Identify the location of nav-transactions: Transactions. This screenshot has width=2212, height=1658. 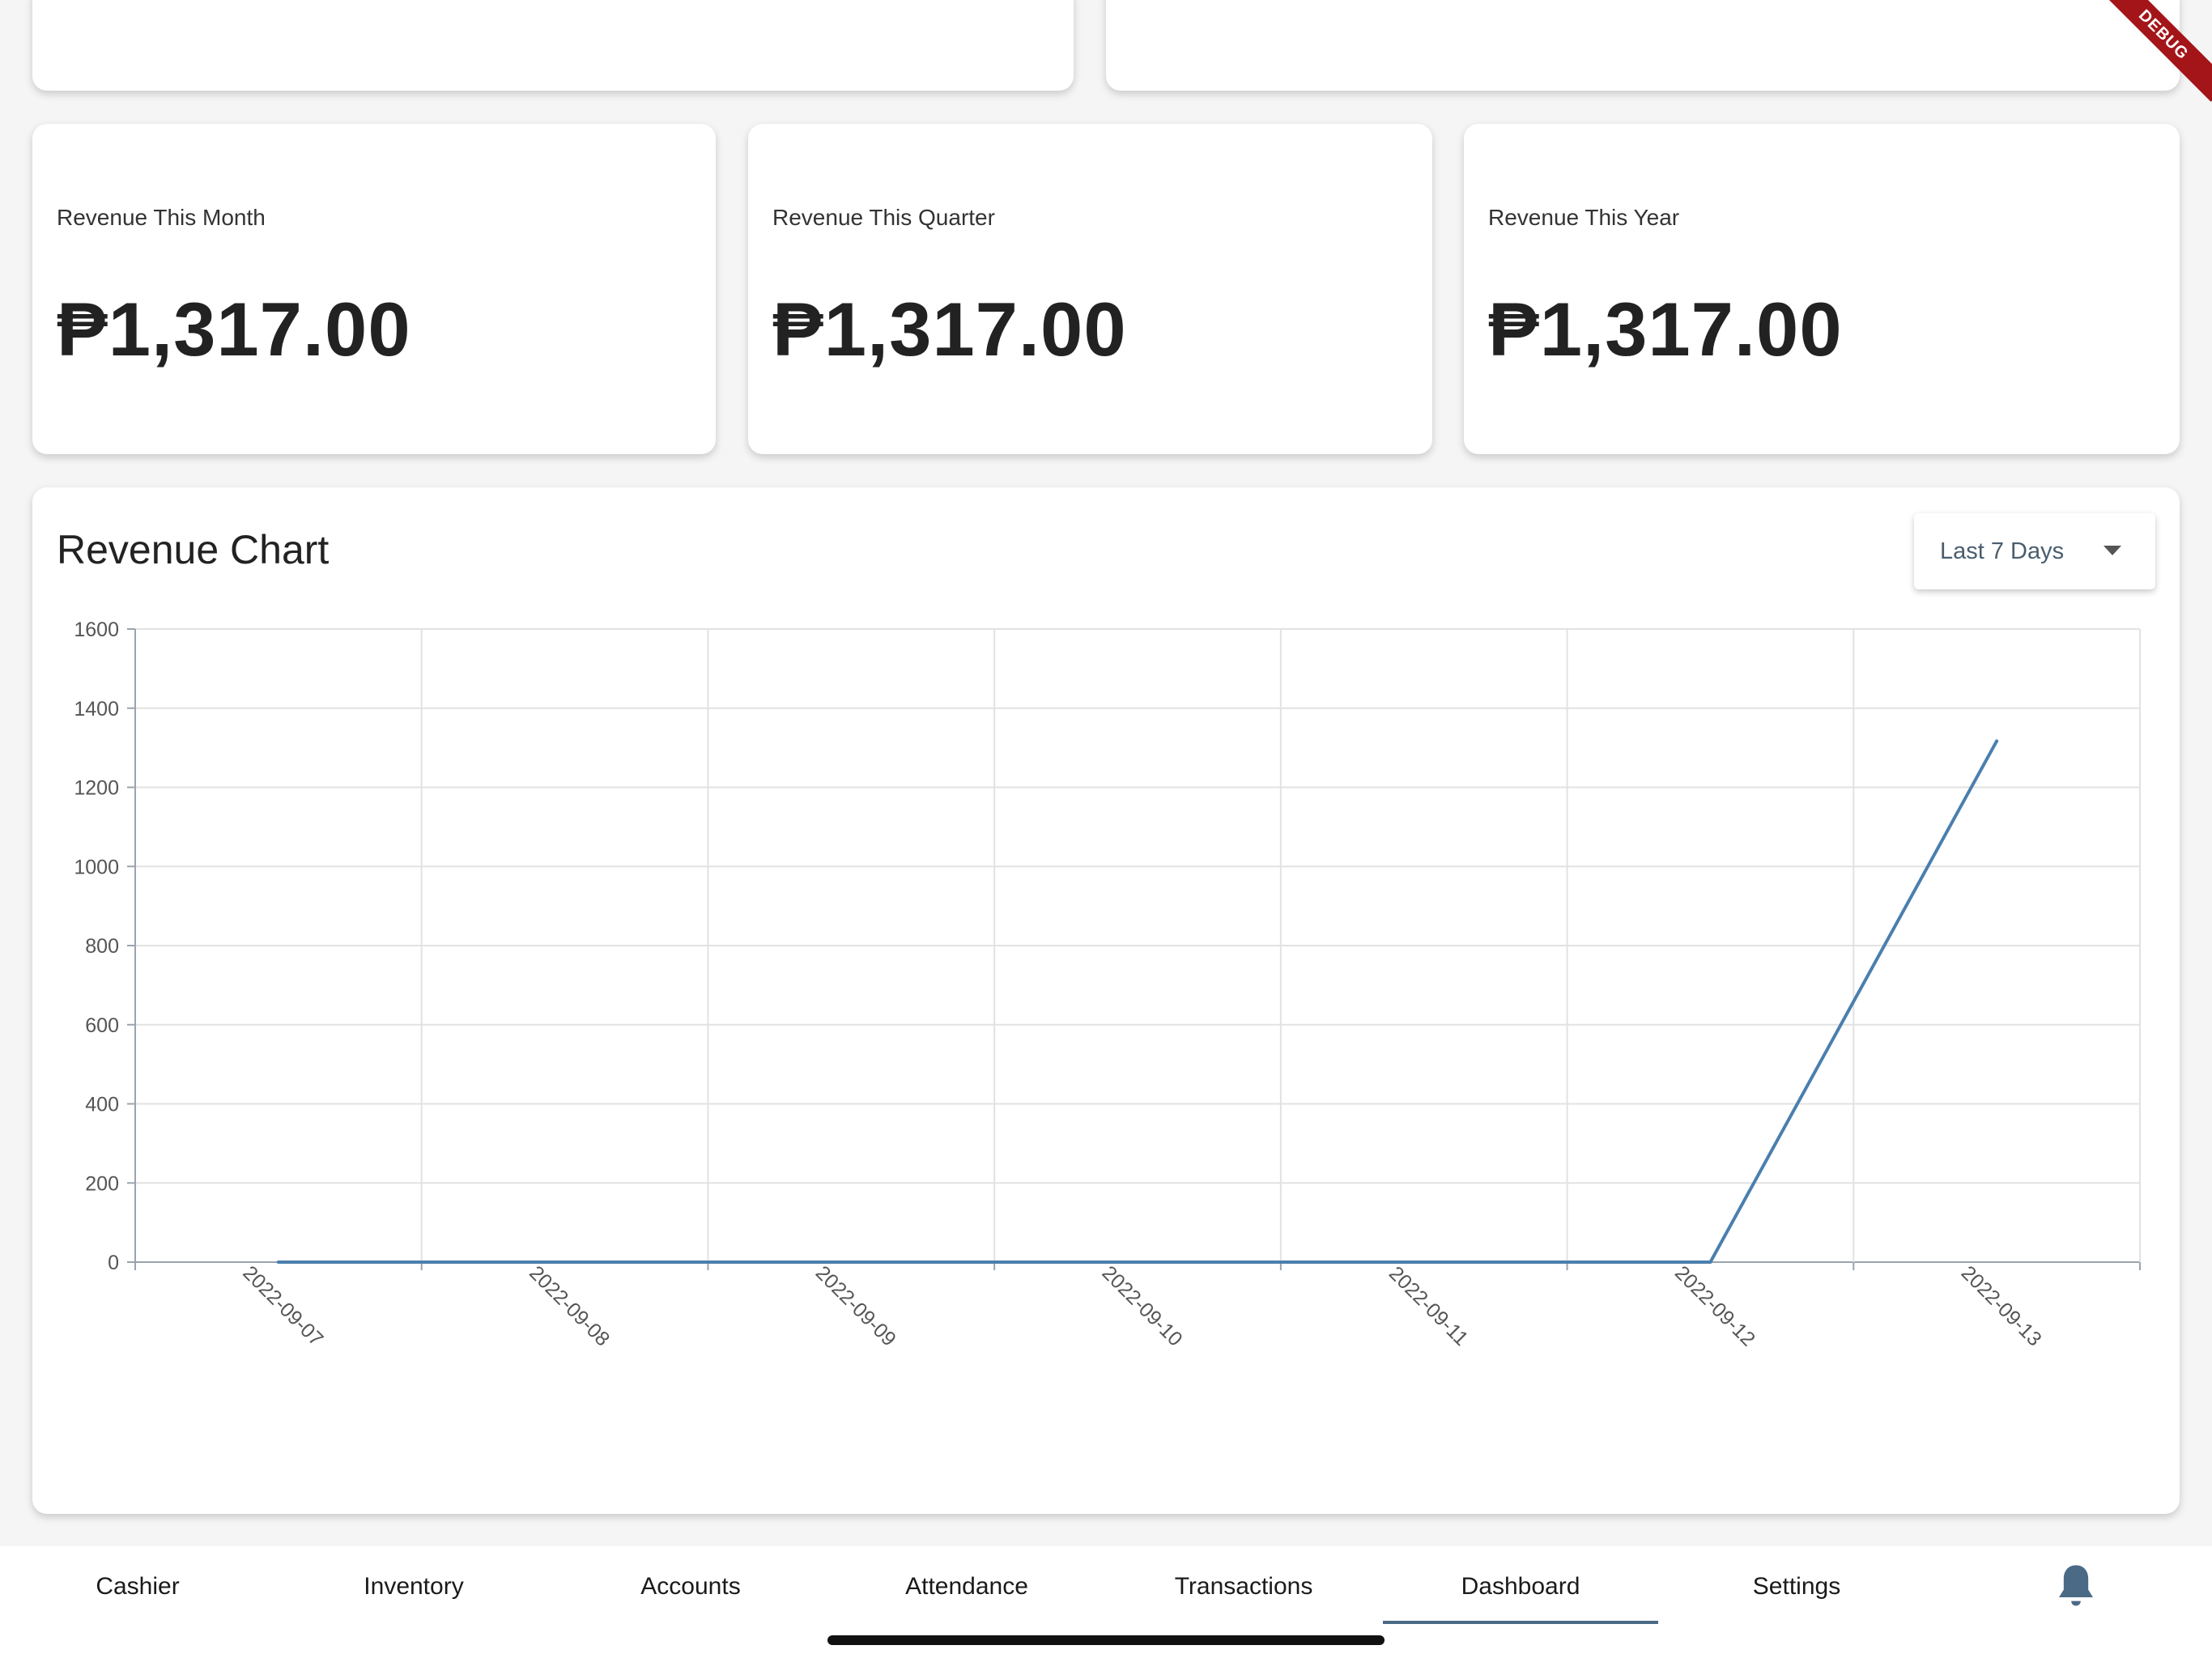
(1244, 1586).